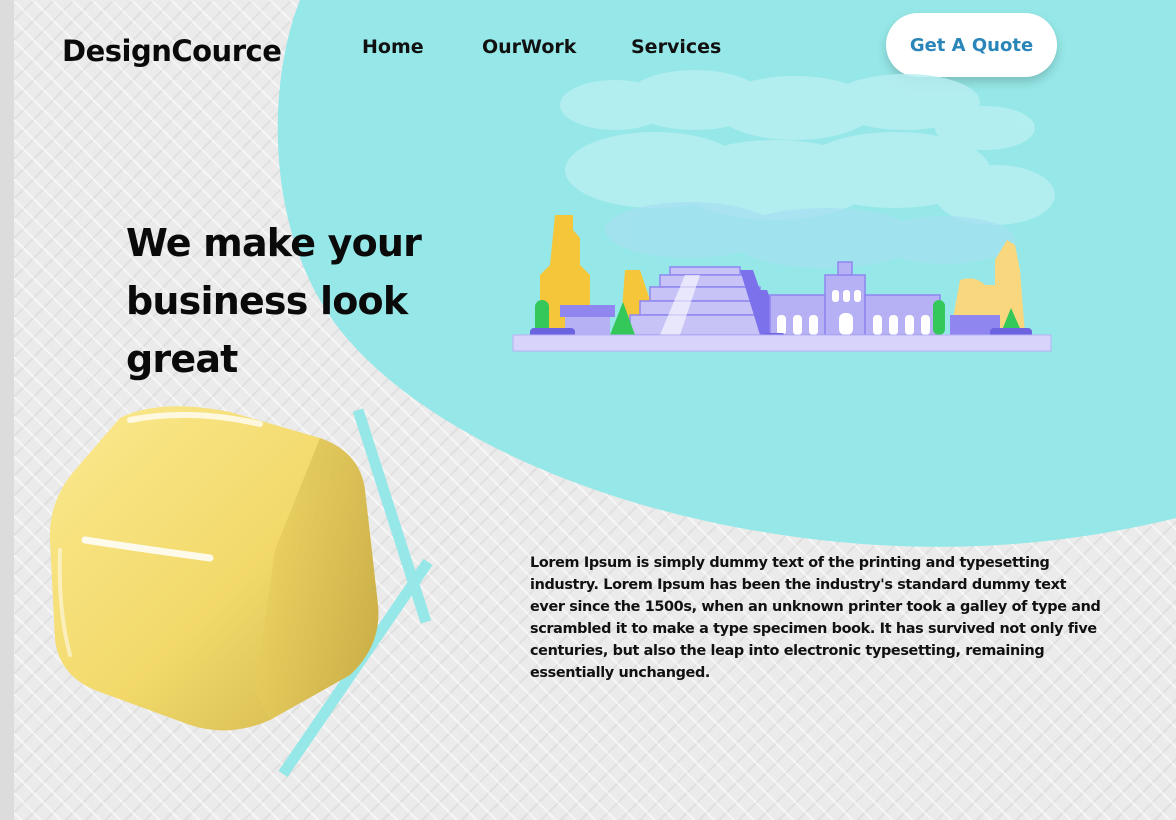 Image resolution: width=1176 pixels, height=820 pixels. What do you see at coordinates (172, 51) in the screenshot?
I see `brand-logo: DesignCource` at bounding box center [172, 51].